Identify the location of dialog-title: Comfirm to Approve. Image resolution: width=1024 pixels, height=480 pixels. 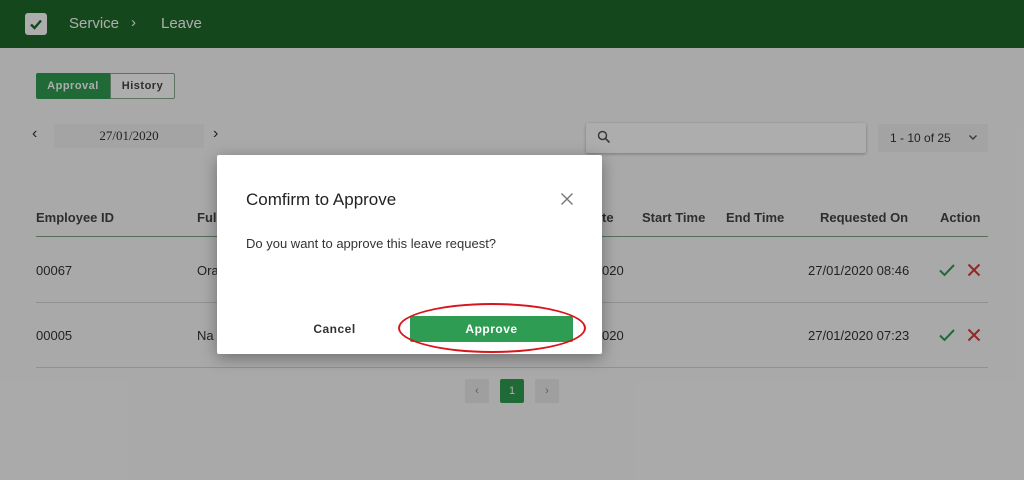
(321, 199).